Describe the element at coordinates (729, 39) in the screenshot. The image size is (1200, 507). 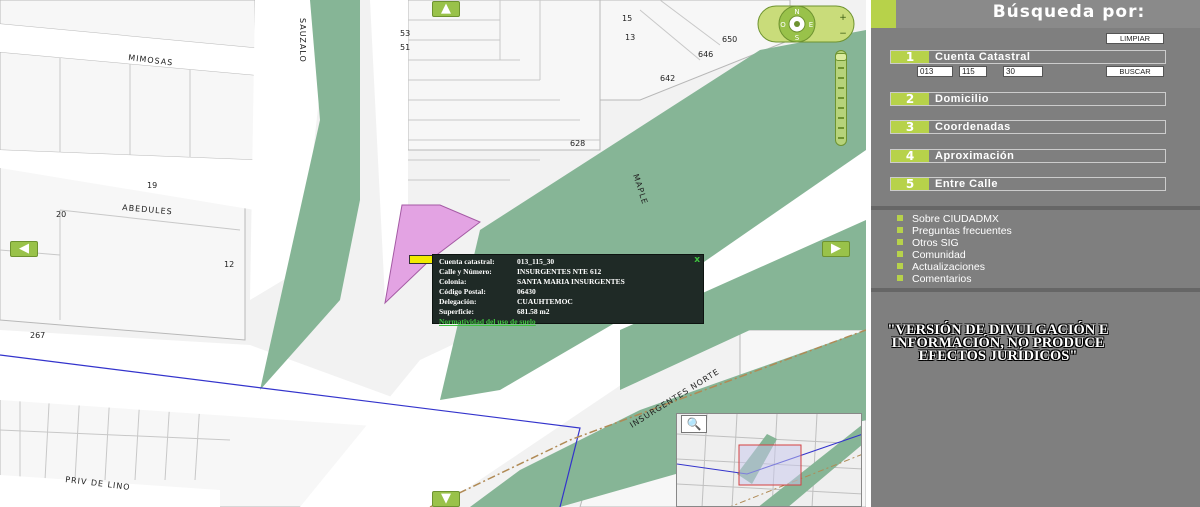
I see `lot-number: 650` at that location.